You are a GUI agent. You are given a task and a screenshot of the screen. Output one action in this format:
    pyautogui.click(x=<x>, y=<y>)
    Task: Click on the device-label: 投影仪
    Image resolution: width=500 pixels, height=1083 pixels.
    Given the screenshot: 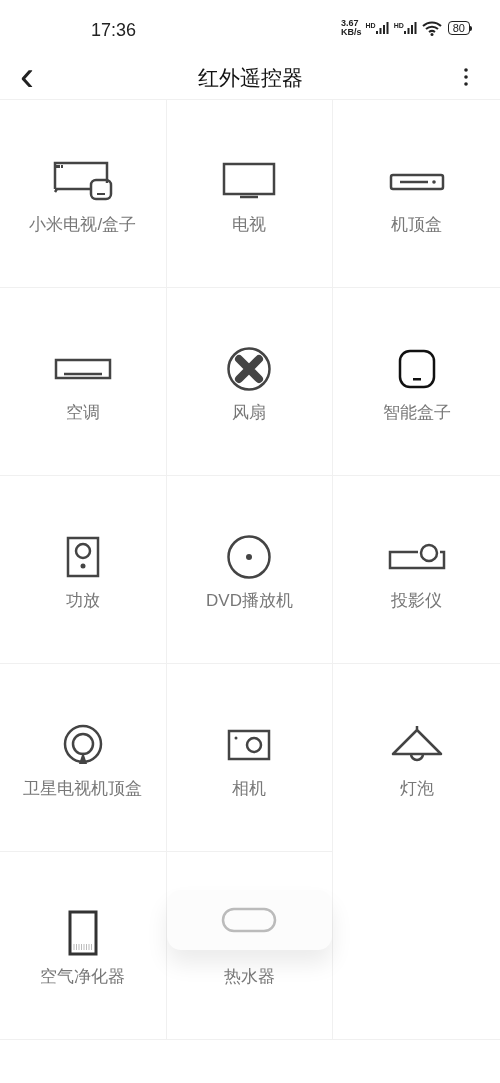 What is the action you would take?
    pyautogui.click(x=416, y=601)
    